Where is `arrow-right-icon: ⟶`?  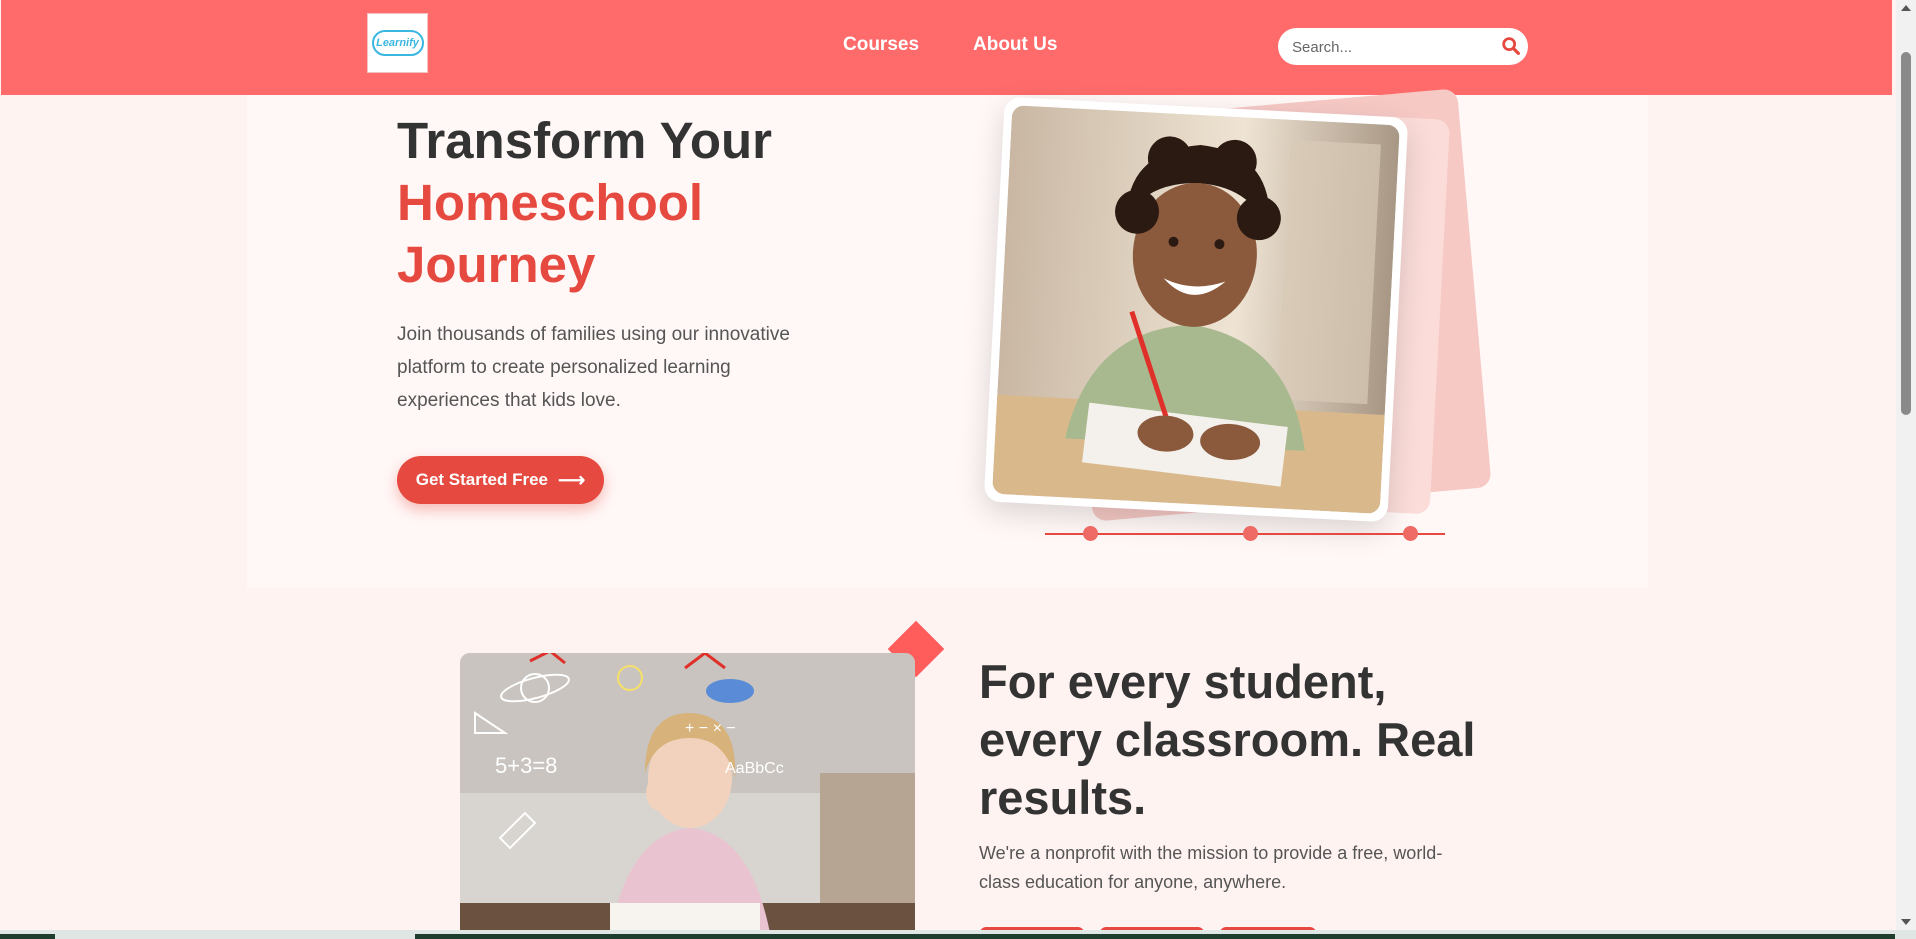
arrow-right-icon: ⟶ is located at coordinates (572, 480).